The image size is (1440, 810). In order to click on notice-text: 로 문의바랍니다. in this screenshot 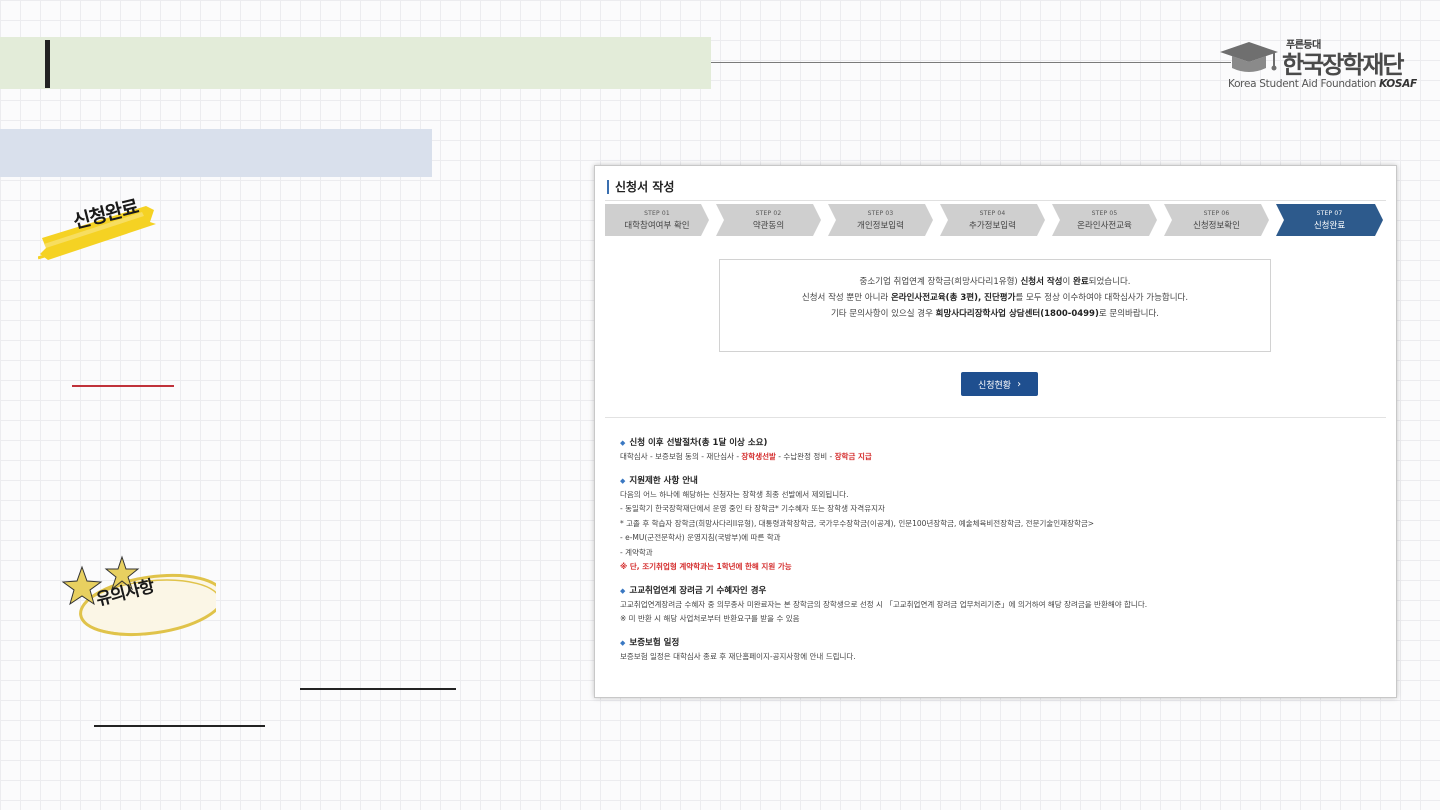, I will do `click(1129, 314)`.